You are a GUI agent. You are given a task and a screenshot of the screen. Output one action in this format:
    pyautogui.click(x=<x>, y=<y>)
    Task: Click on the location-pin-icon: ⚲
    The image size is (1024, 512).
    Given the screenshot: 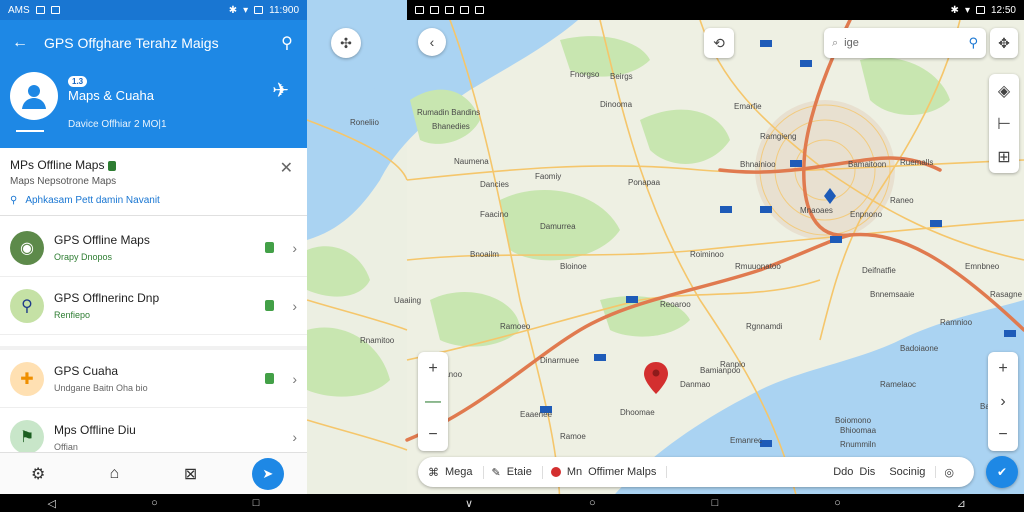 What is the action you would take?
    pyautogui.click(x=287, y=43)
    